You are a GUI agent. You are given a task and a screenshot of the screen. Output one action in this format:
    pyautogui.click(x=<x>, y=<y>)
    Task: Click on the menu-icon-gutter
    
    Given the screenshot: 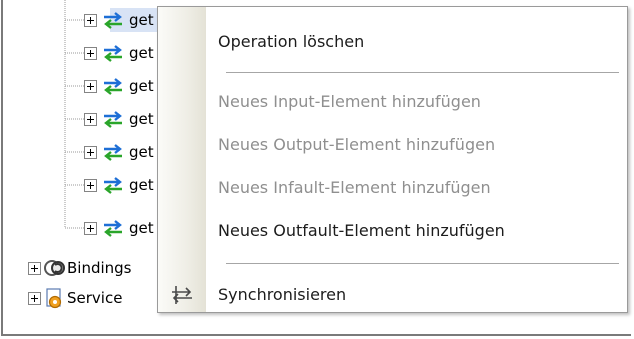 What is the action you would take?
    pyautogui.click(x=182, y=159)
    